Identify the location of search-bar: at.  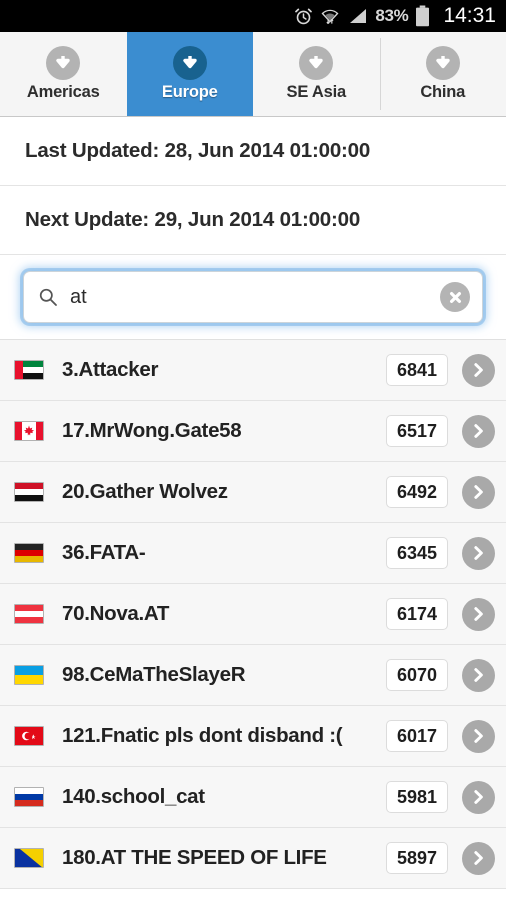
(253, 297).